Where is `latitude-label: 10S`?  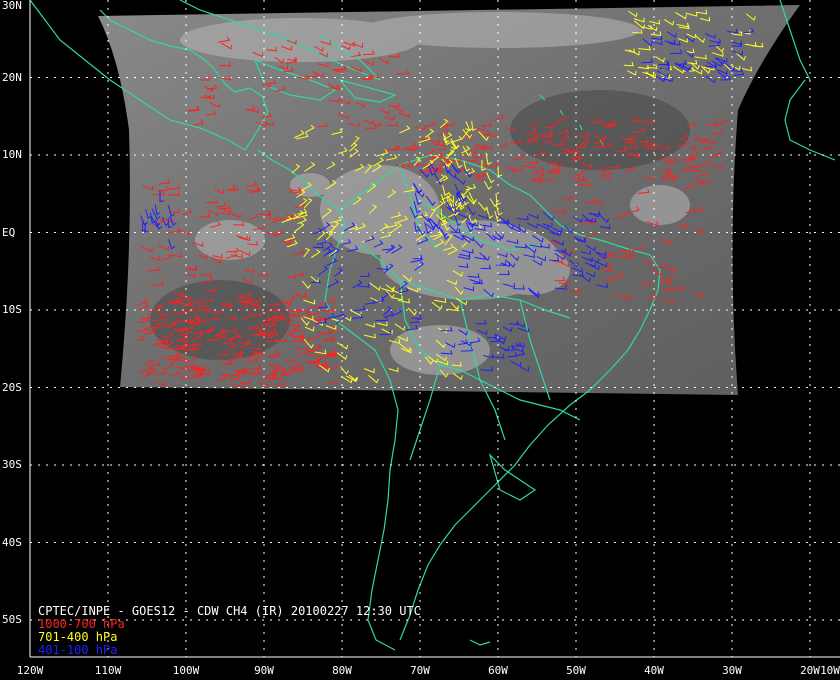 latitude-label: 10S is located at coordinates (12, 309).